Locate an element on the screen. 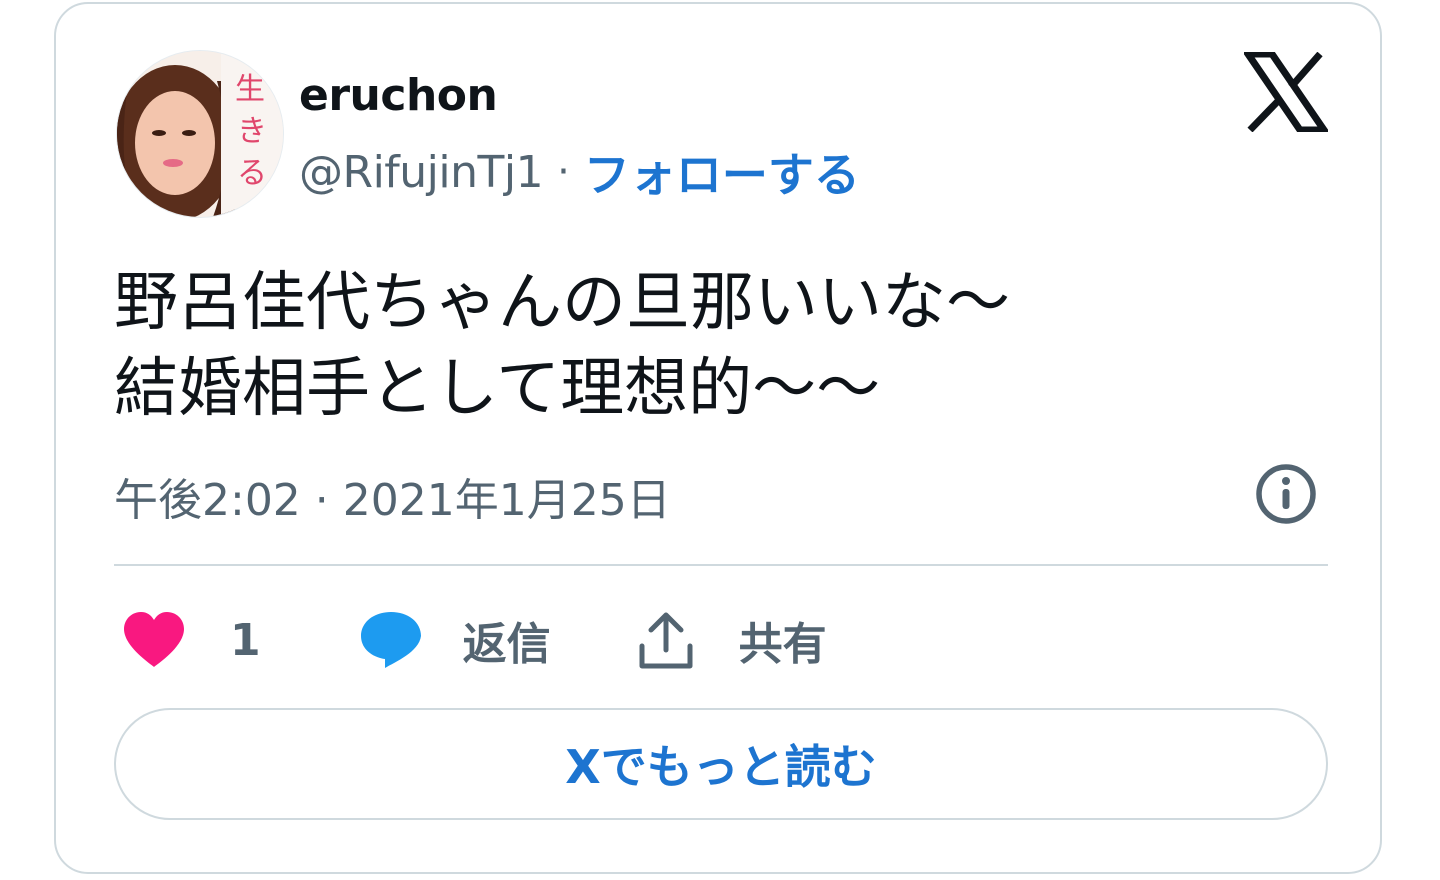  avatar-text-2: き is located at coordinates (252, 131).